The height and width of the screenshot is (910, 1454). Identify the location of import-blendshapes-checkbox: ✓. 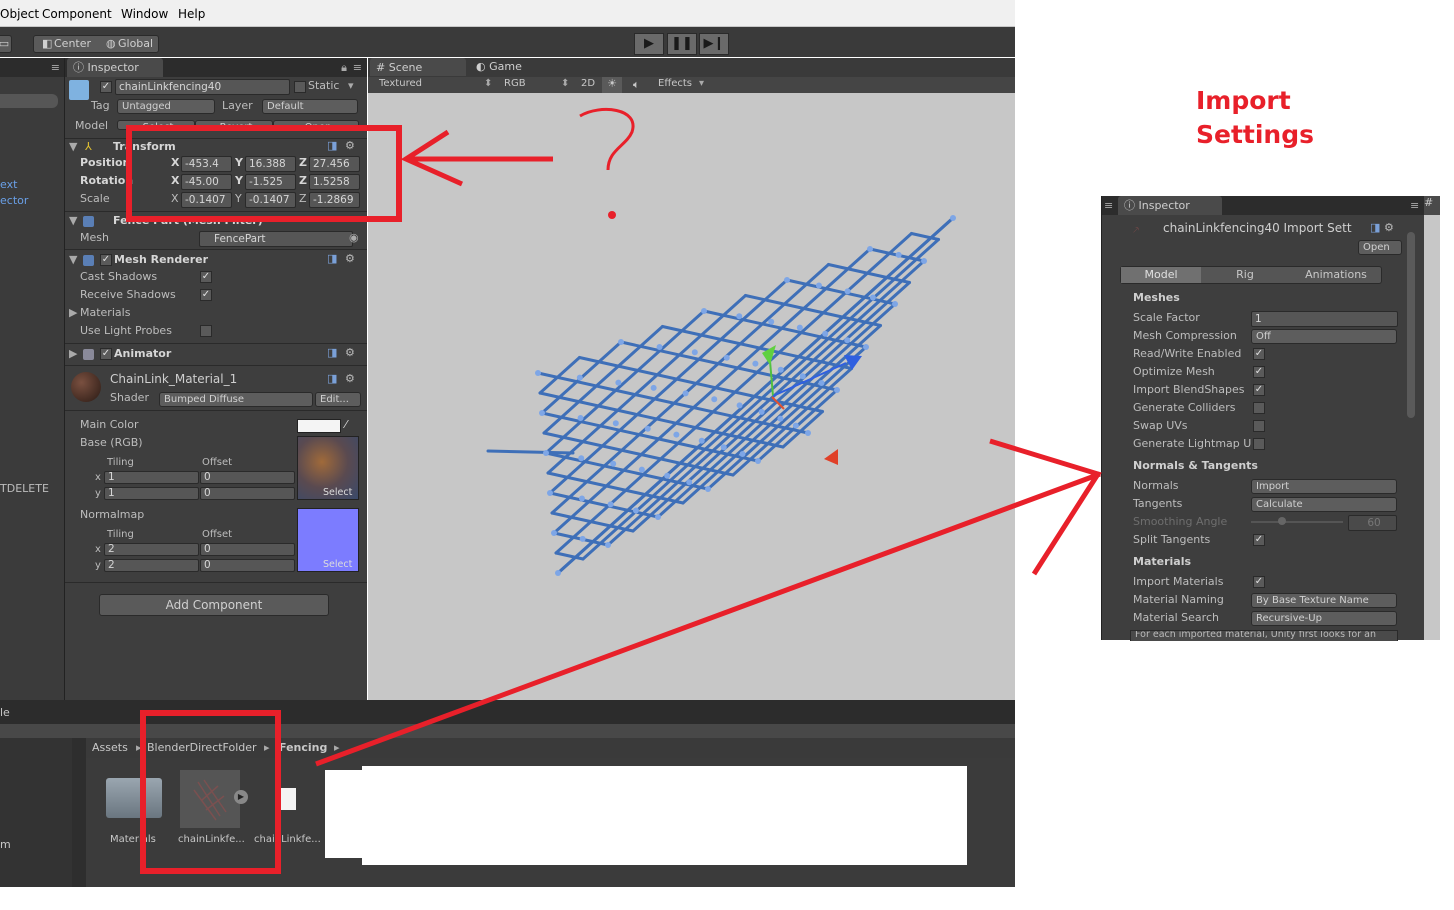
(1259, 390).